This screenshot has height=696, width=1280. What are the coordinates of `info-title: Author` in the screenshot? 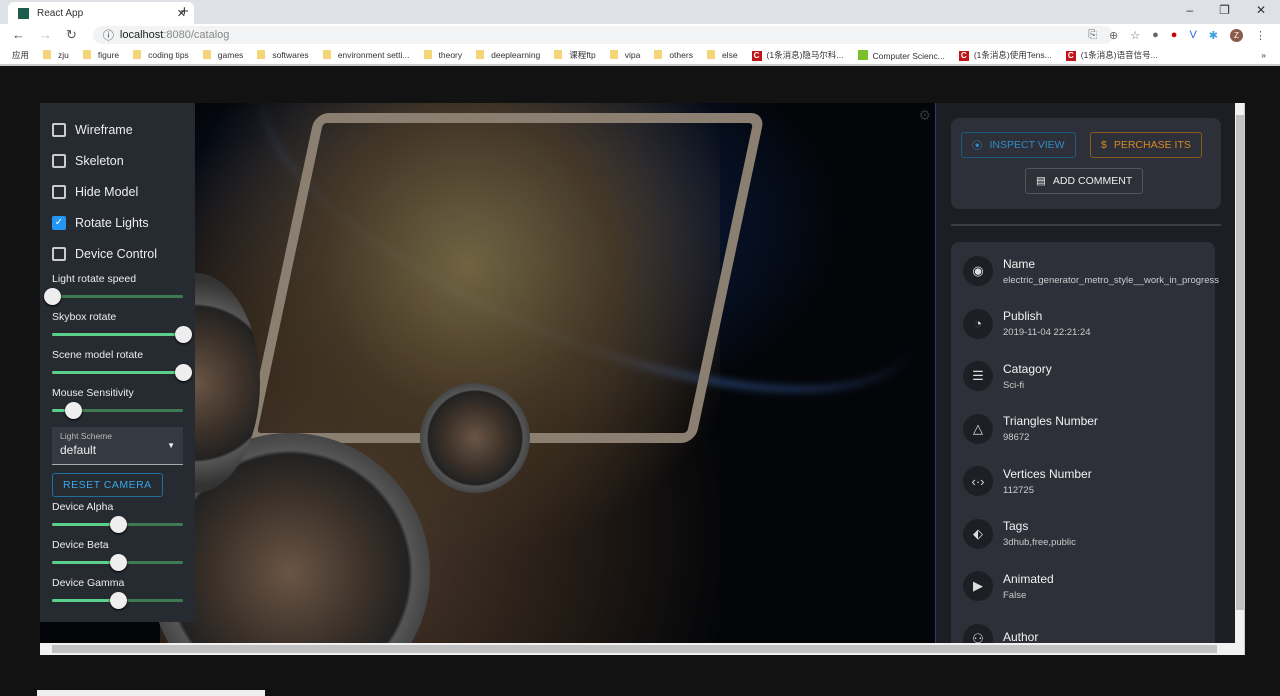 It's located at (1021, 636).